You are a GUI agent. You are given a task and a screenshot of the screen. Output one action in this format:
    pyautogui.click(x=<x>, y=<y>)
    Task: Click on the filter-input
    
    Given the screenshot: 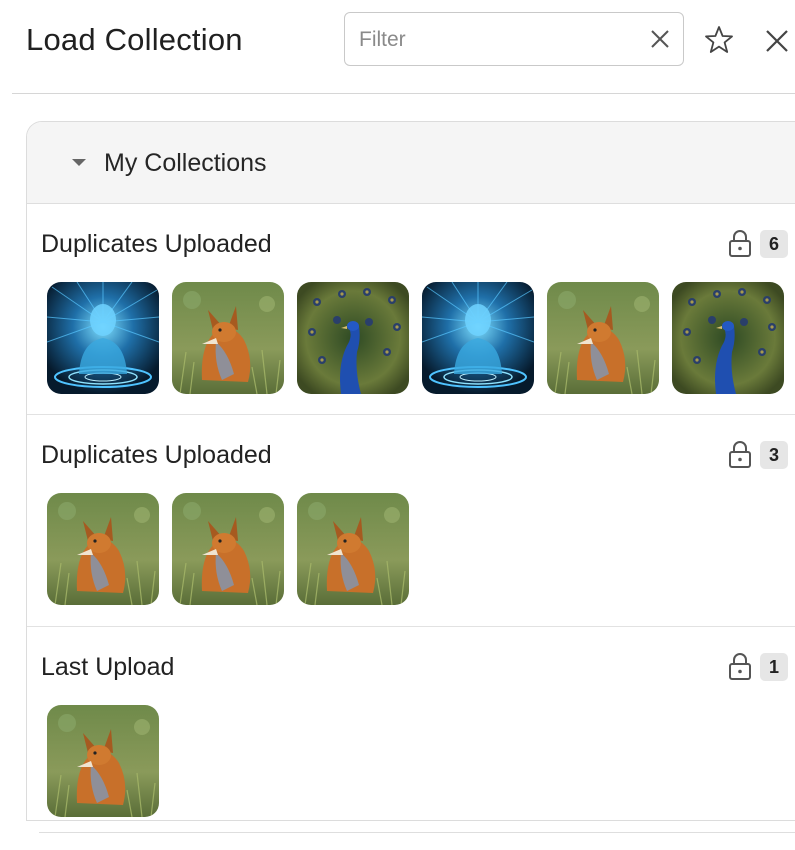 What is the action you would take?
    pyautogui.click(x=494, y=40)
    